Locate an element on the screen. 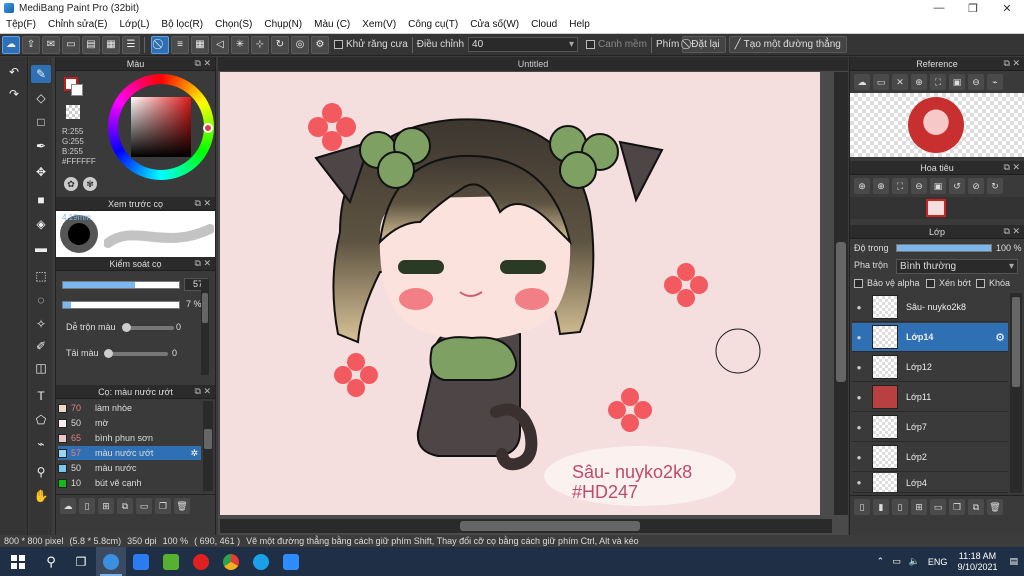 This screenshot has width=1024, height=576. menu-file: Tệp(F) is located at coordinates (21, 24).